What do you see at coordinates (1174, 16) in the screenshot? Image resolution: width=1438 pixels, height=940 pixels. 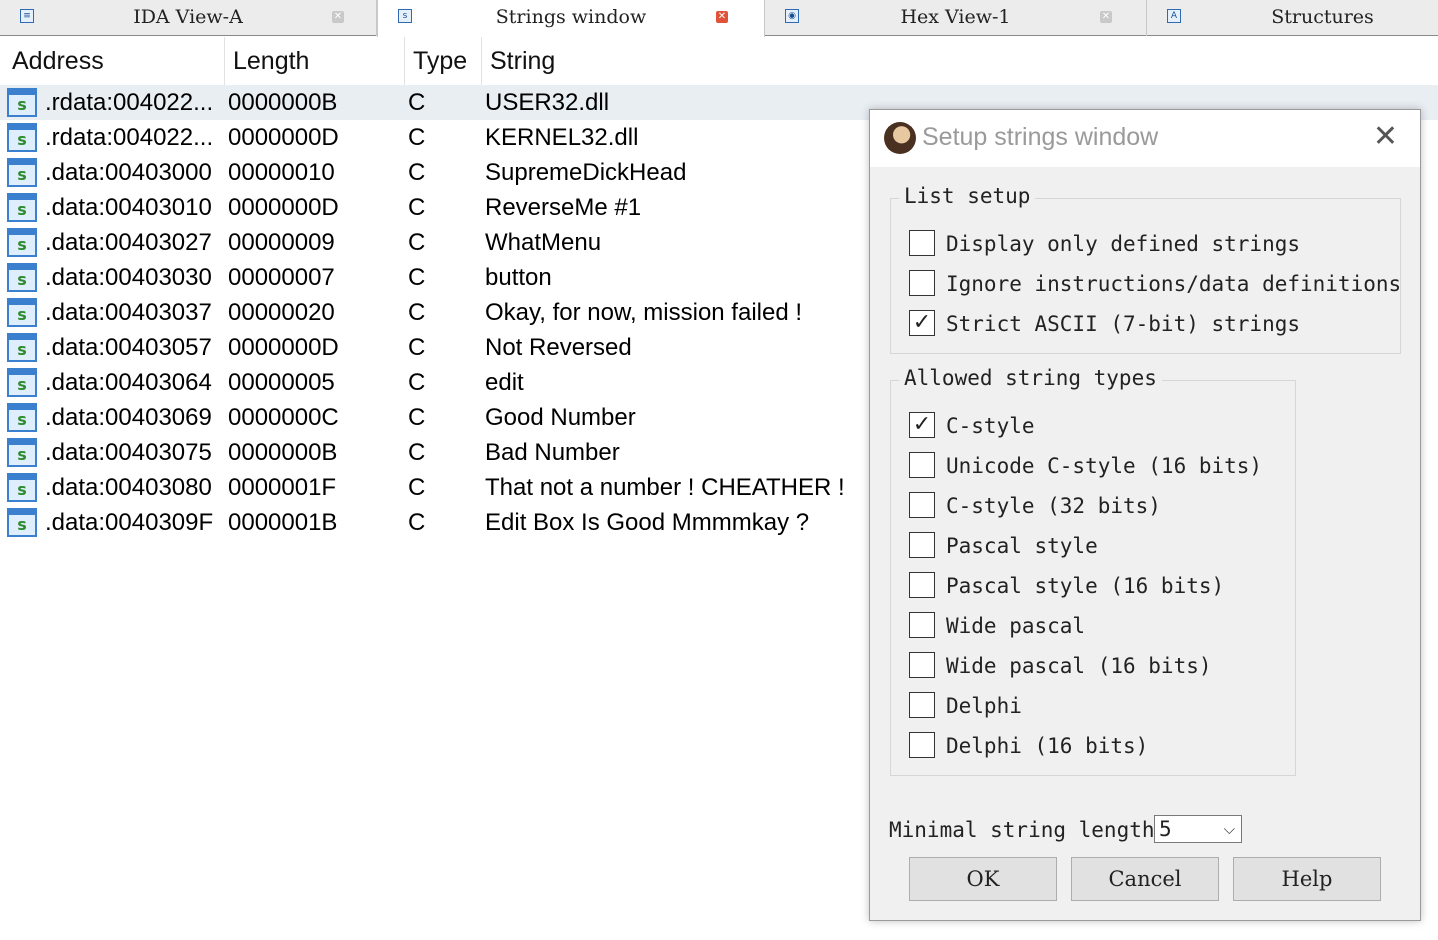 I see `structures-icon: A` at bounding box center [1174, 16].